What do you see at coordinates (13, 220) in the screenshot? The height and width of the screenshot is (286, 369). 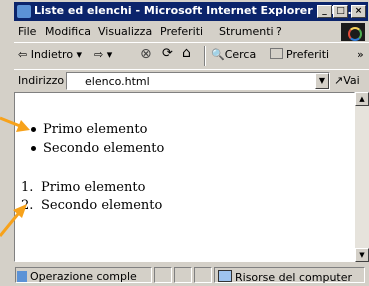 I see `callout-arrow-ordered` at bounding box center [13, 220].